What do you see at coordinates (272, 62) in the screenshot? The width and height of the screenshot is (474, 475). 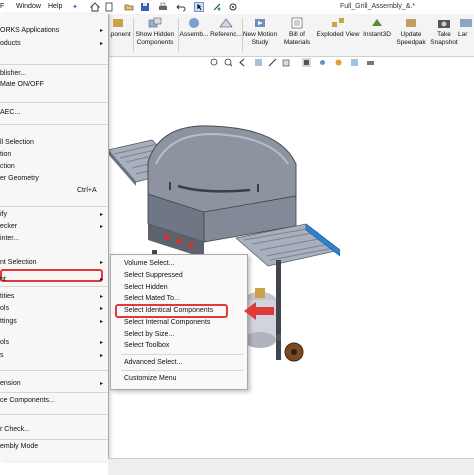 I see `dynamic-annotation-icon` at bounding box center [272, 62].